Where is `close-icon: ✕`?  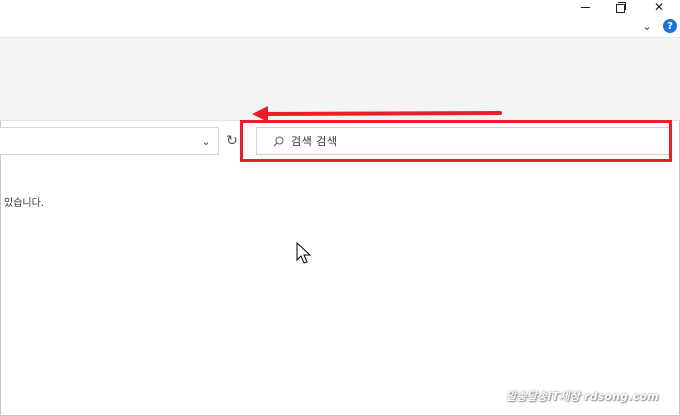
close-icon: ✕ is located at coordinates (659, 7).